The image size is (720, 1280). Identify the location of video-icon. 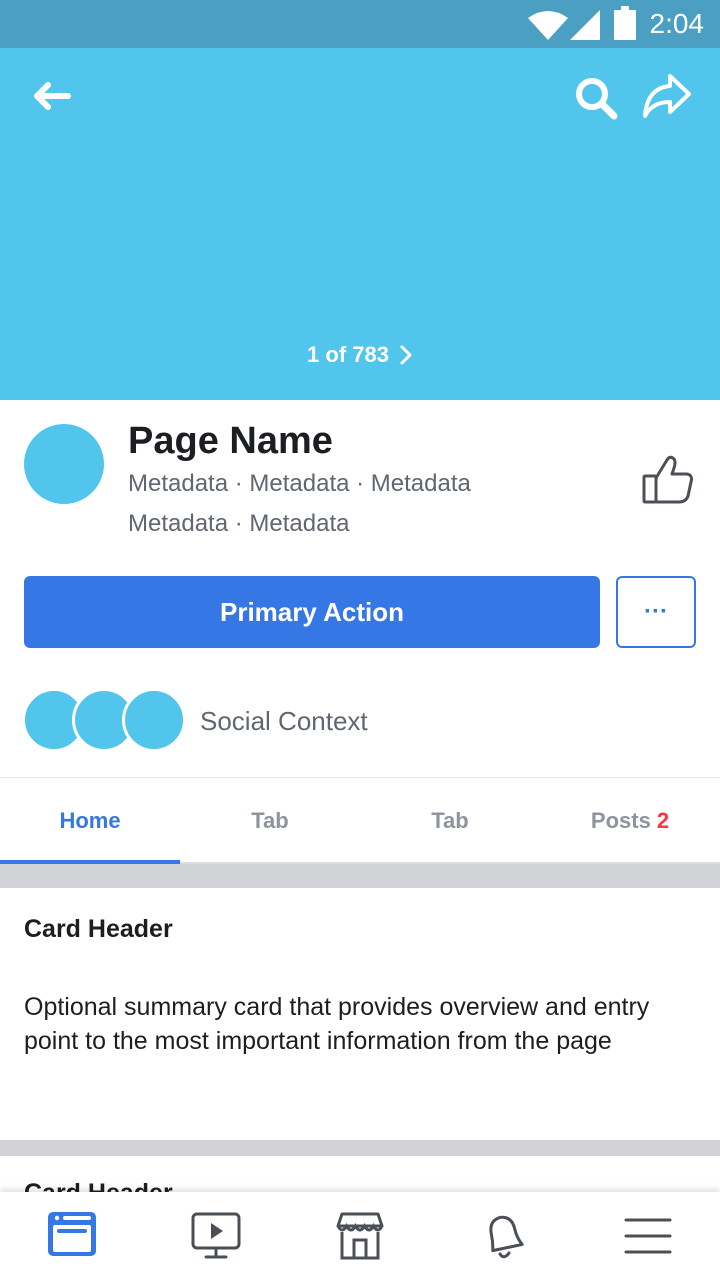
(216, 1236).